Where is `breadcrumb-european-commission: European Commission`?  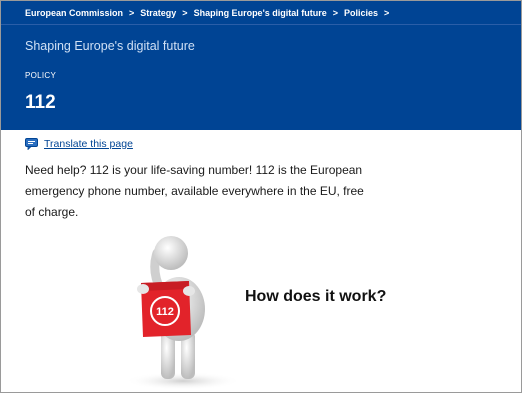 breadcrumb-european-commission: European Commission is located at coordinates (74, 13).